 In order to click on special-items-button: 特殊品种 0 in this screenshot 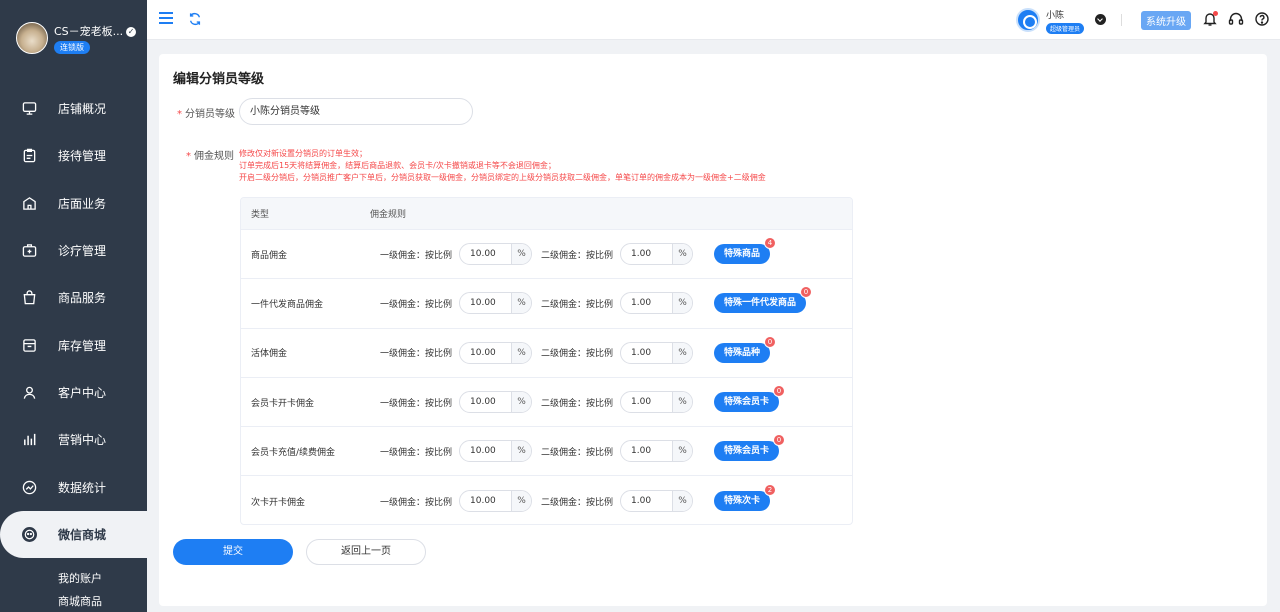, I will do `click(745, 349)`.